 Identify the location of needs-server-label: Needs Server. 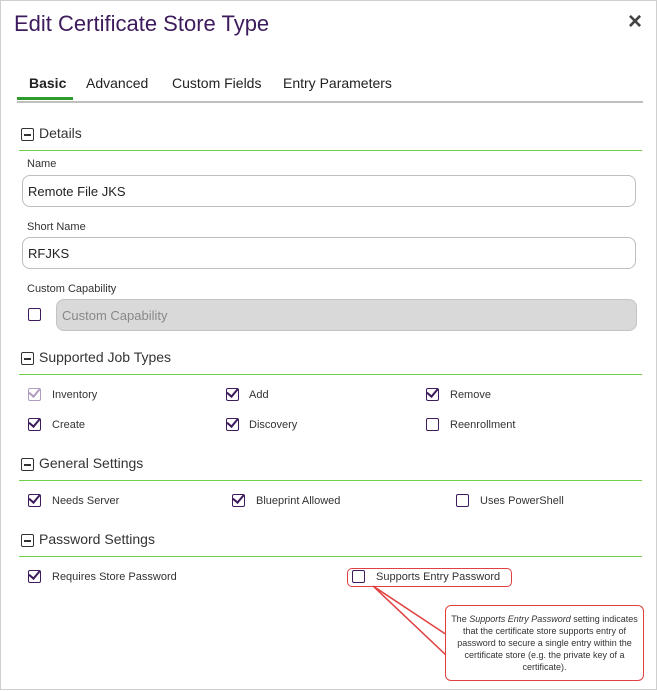
(86, 501).